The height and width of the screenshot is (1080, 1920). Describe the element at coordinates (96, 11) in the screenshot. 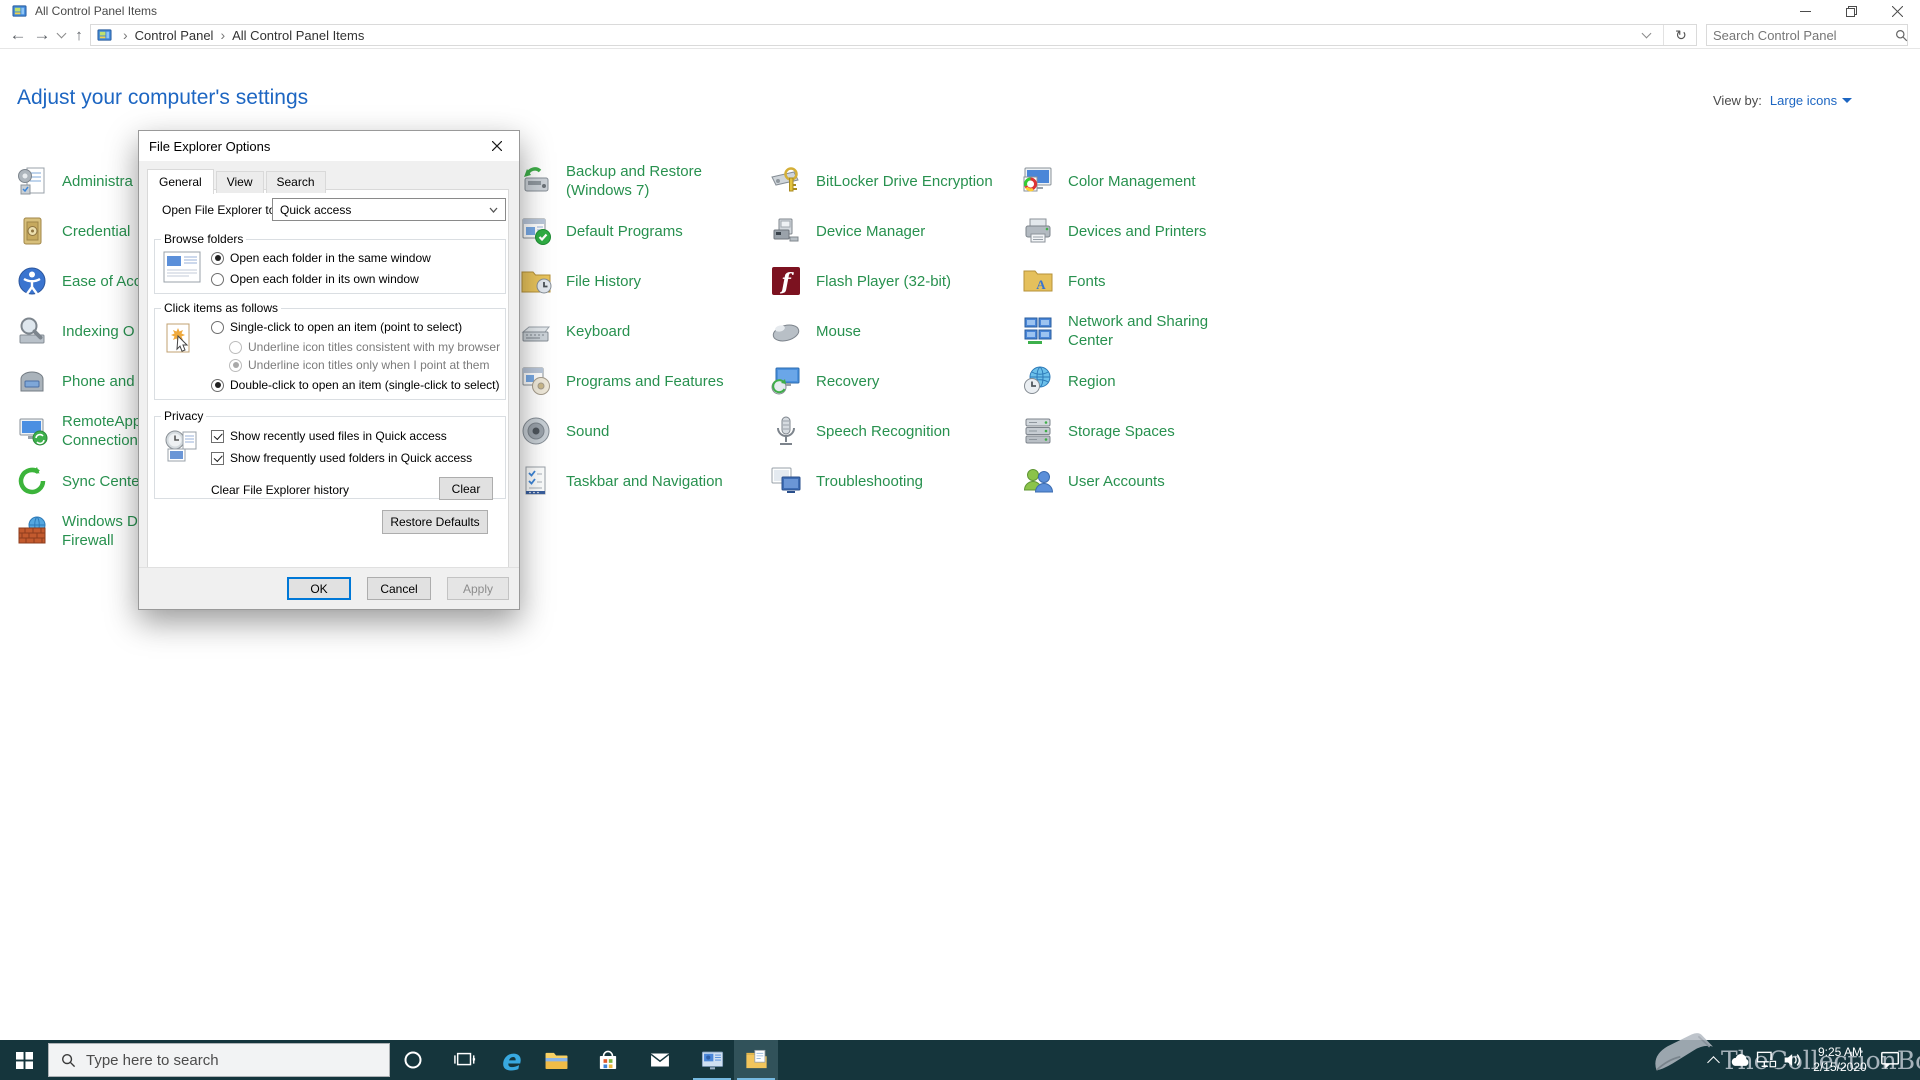

I see `window-title: All Control Panel Items` at that location.